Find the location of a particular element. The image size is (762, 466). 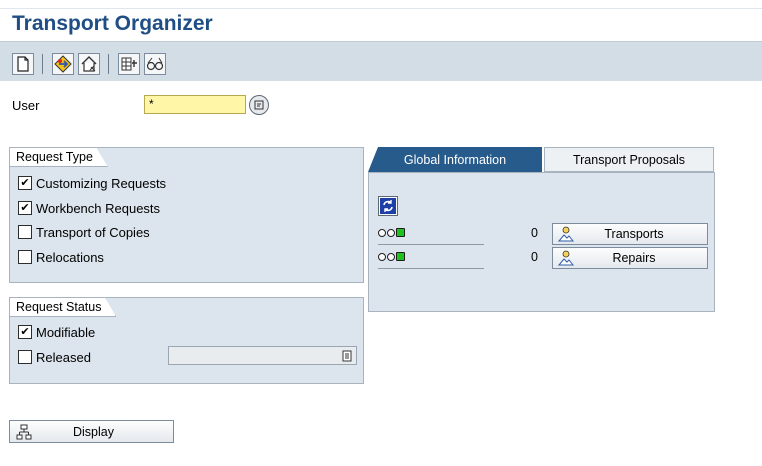

repairs-row: 0 Repairs is located at coordinates (543, 258).